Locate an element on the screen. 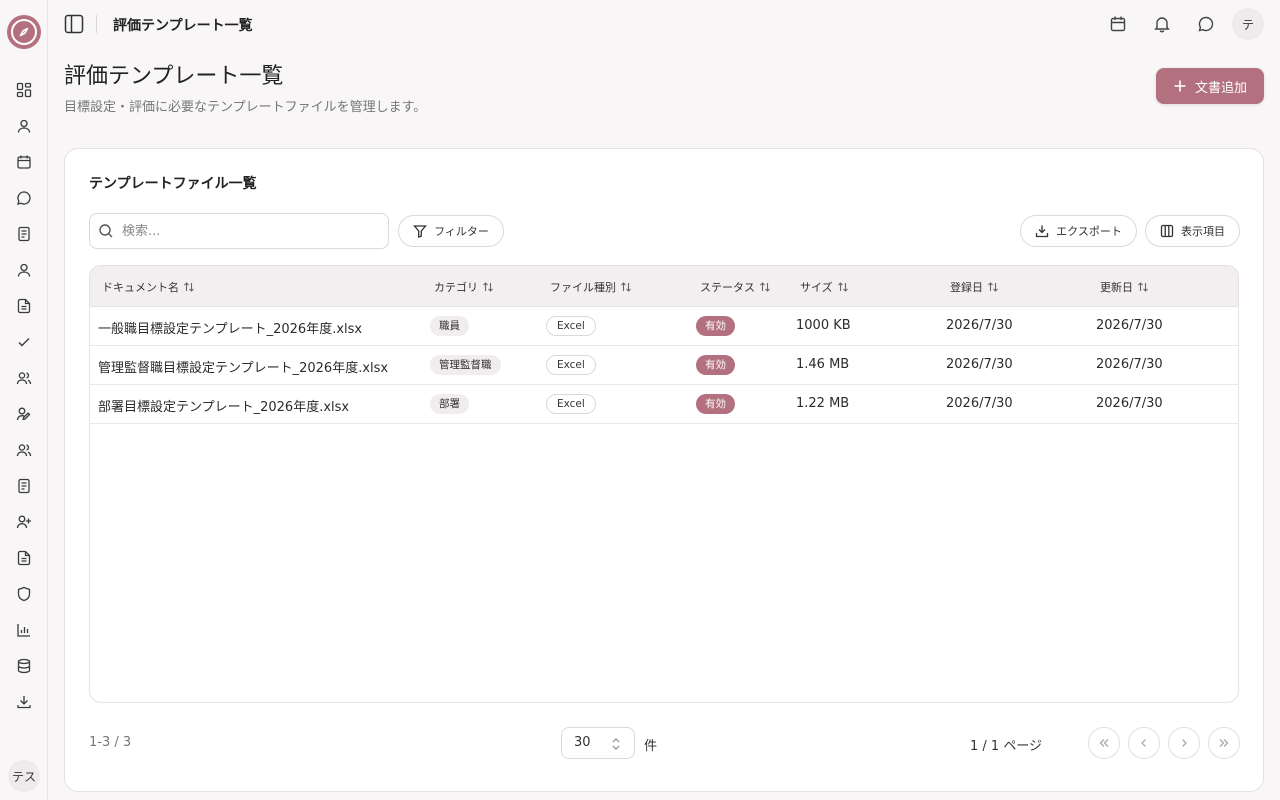 The image size is (1280, 800). column-header-created: 登録日 is located at coordinates (974, 287).